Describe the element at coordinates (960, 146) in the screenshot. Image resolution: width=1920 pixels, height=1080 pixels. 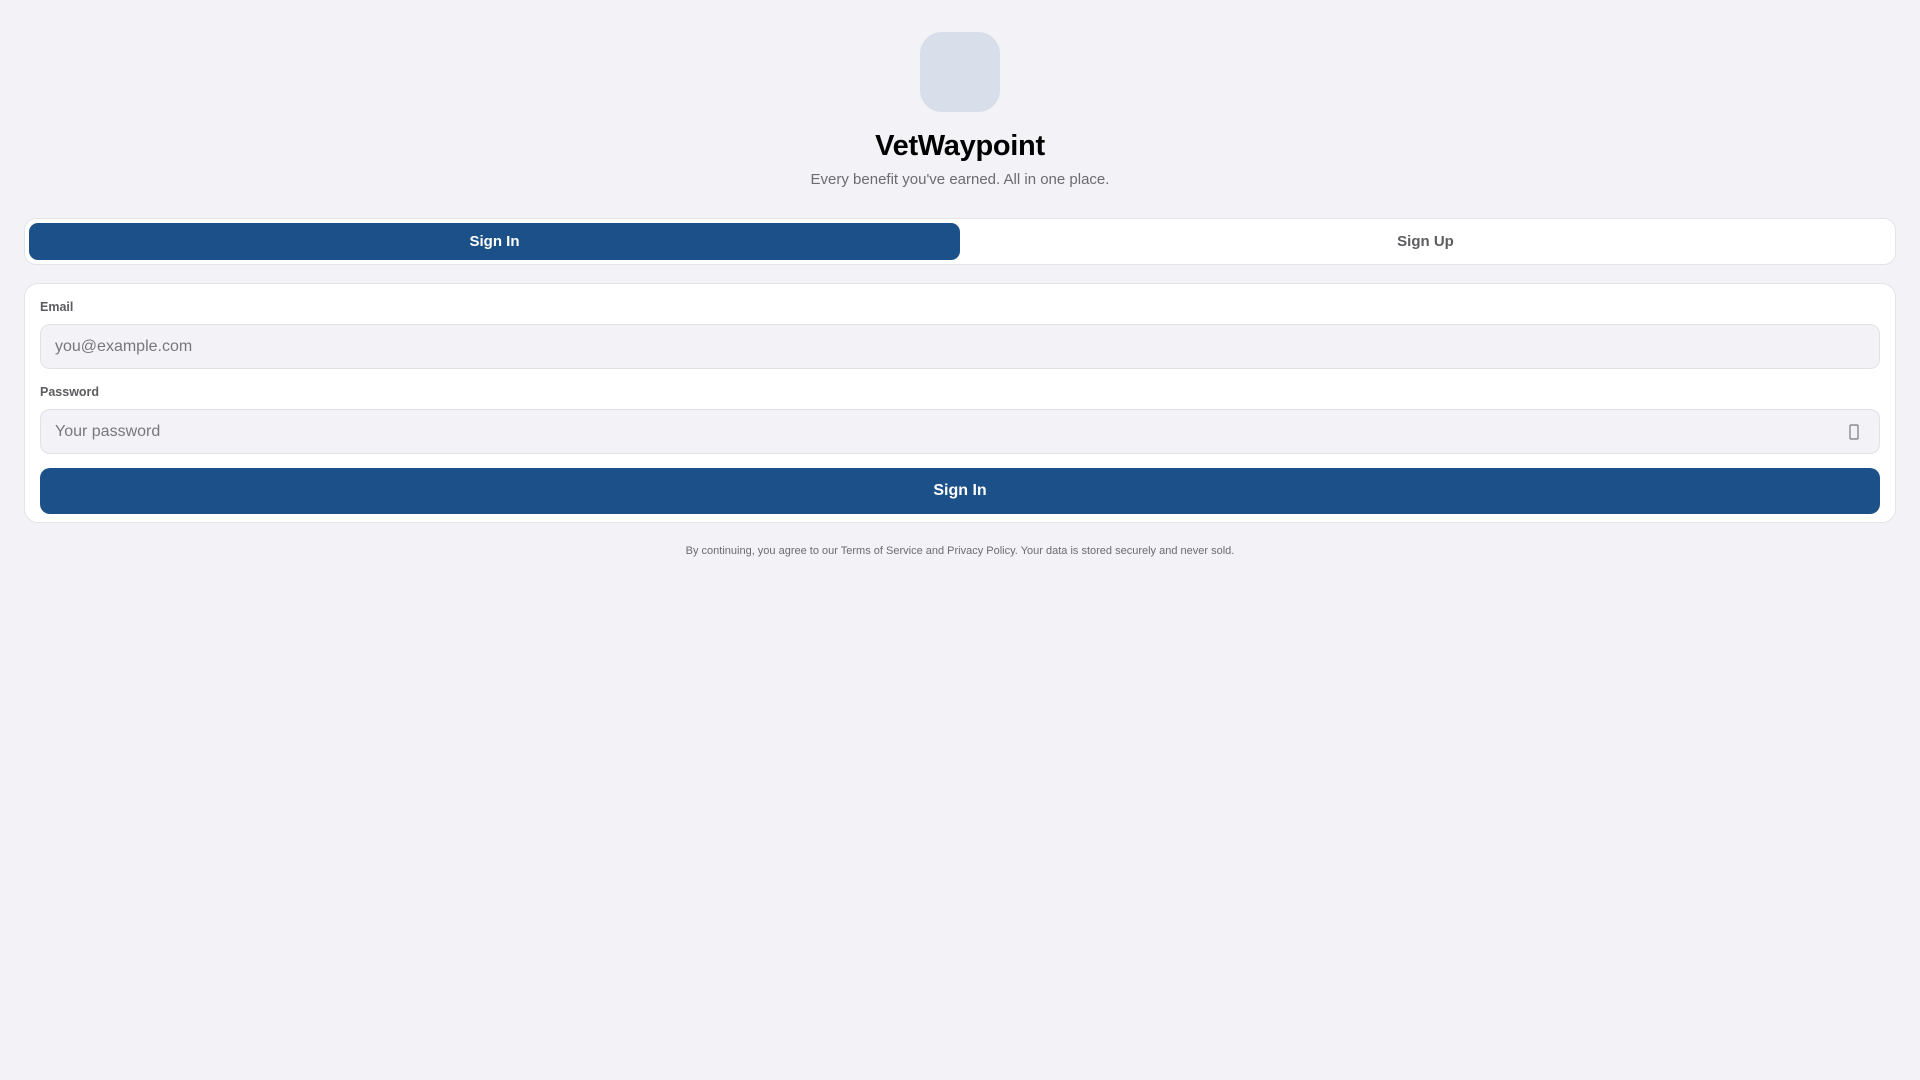
I see `app-title: VetWaypoint` at that location.